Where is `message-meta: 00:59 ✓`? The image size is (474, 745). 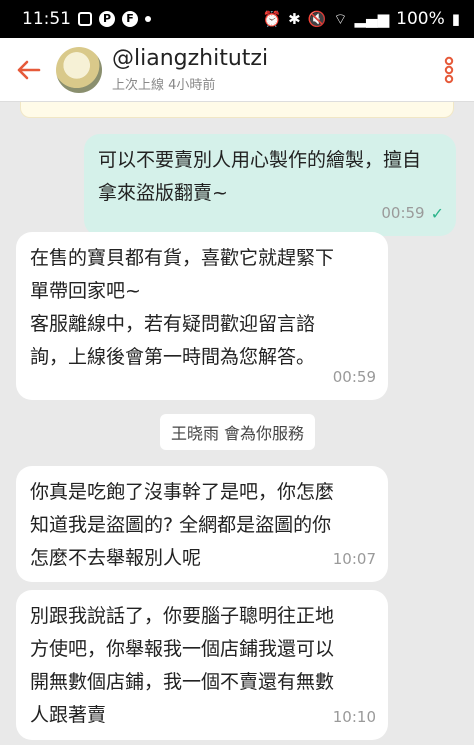
message-meta: 00:59 ✓ is located at coordinates (412, 213).